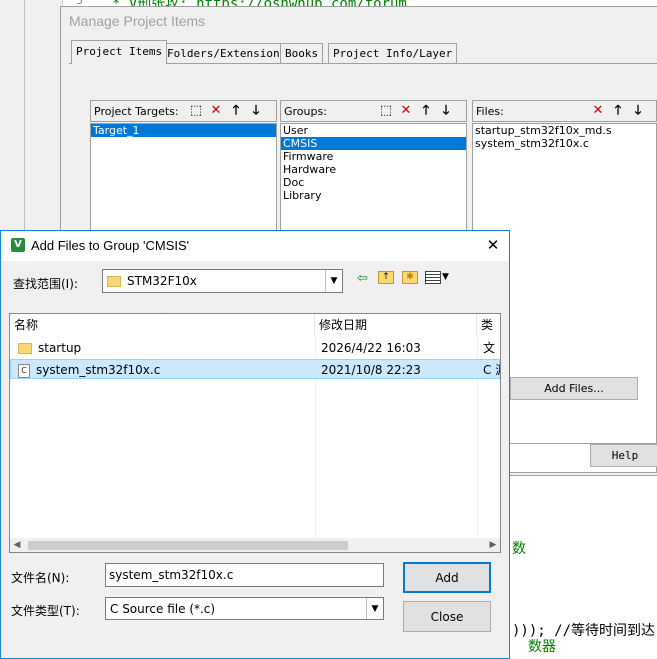  Describe the element at coordinates (255, 246) in the screenshot. I see `dialog-titlebar: V Add Files to Group 'CMSIS' ✕` at that location.